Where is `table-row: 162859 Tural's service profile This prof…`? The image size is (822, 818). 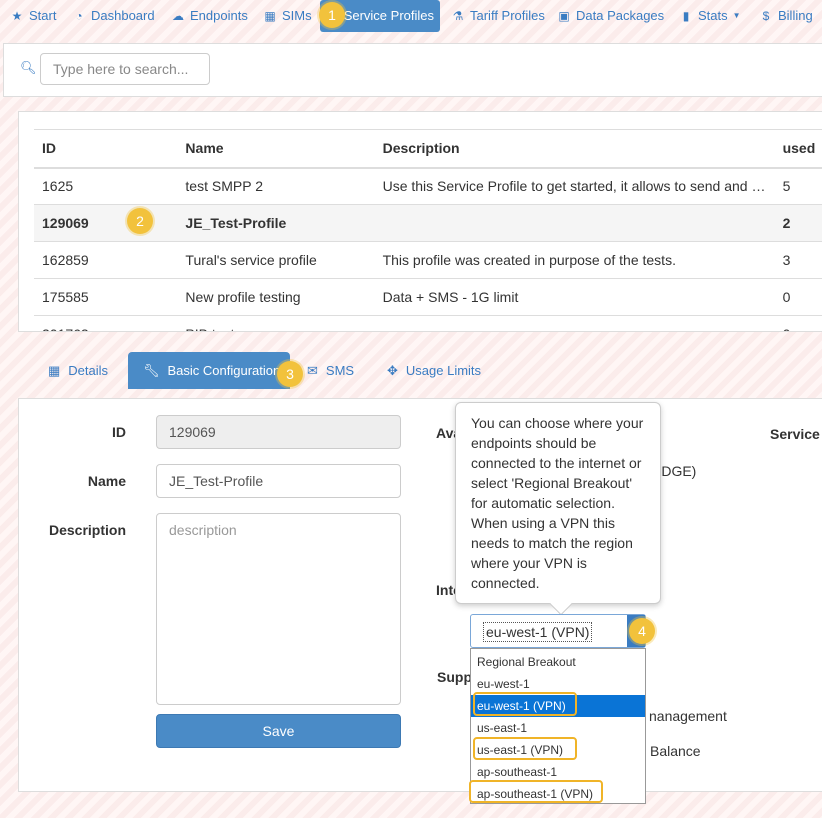
table-row: 162859 Tural's service profile This prof… is located at coordinates (428, 260).